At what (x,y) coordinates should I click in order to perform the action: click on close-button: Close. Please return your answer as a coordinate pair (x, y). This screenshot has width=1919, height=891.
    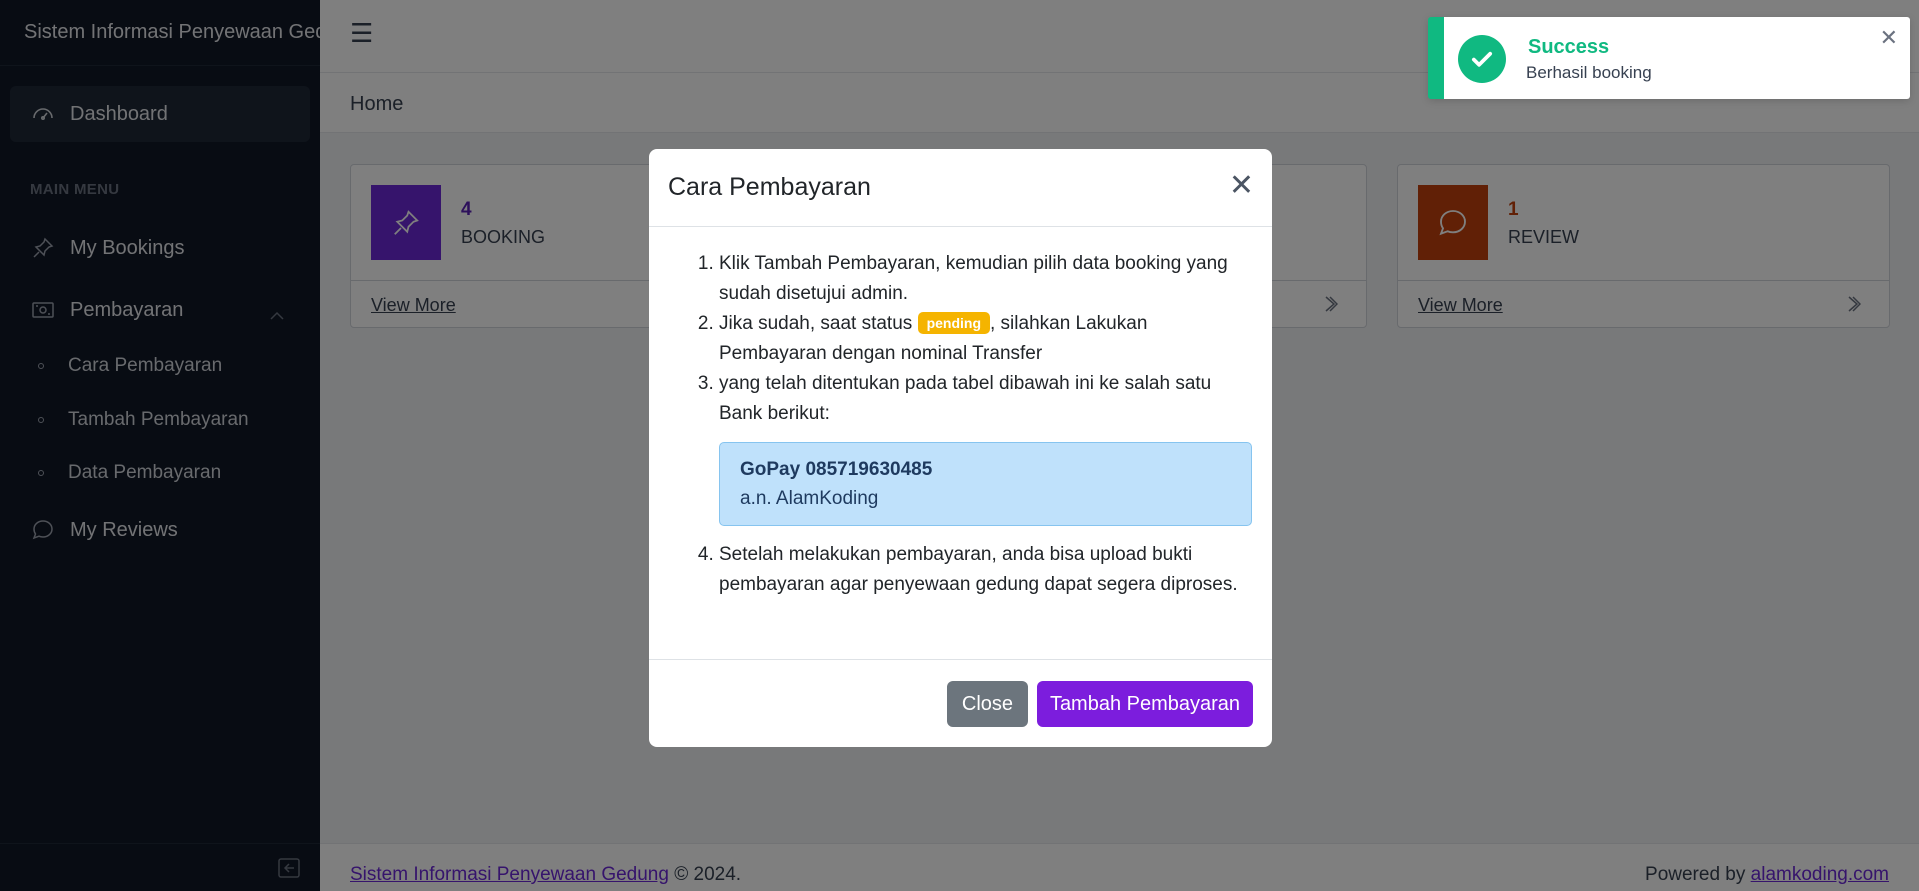
    Looking at the image, I should click on (987, 704).